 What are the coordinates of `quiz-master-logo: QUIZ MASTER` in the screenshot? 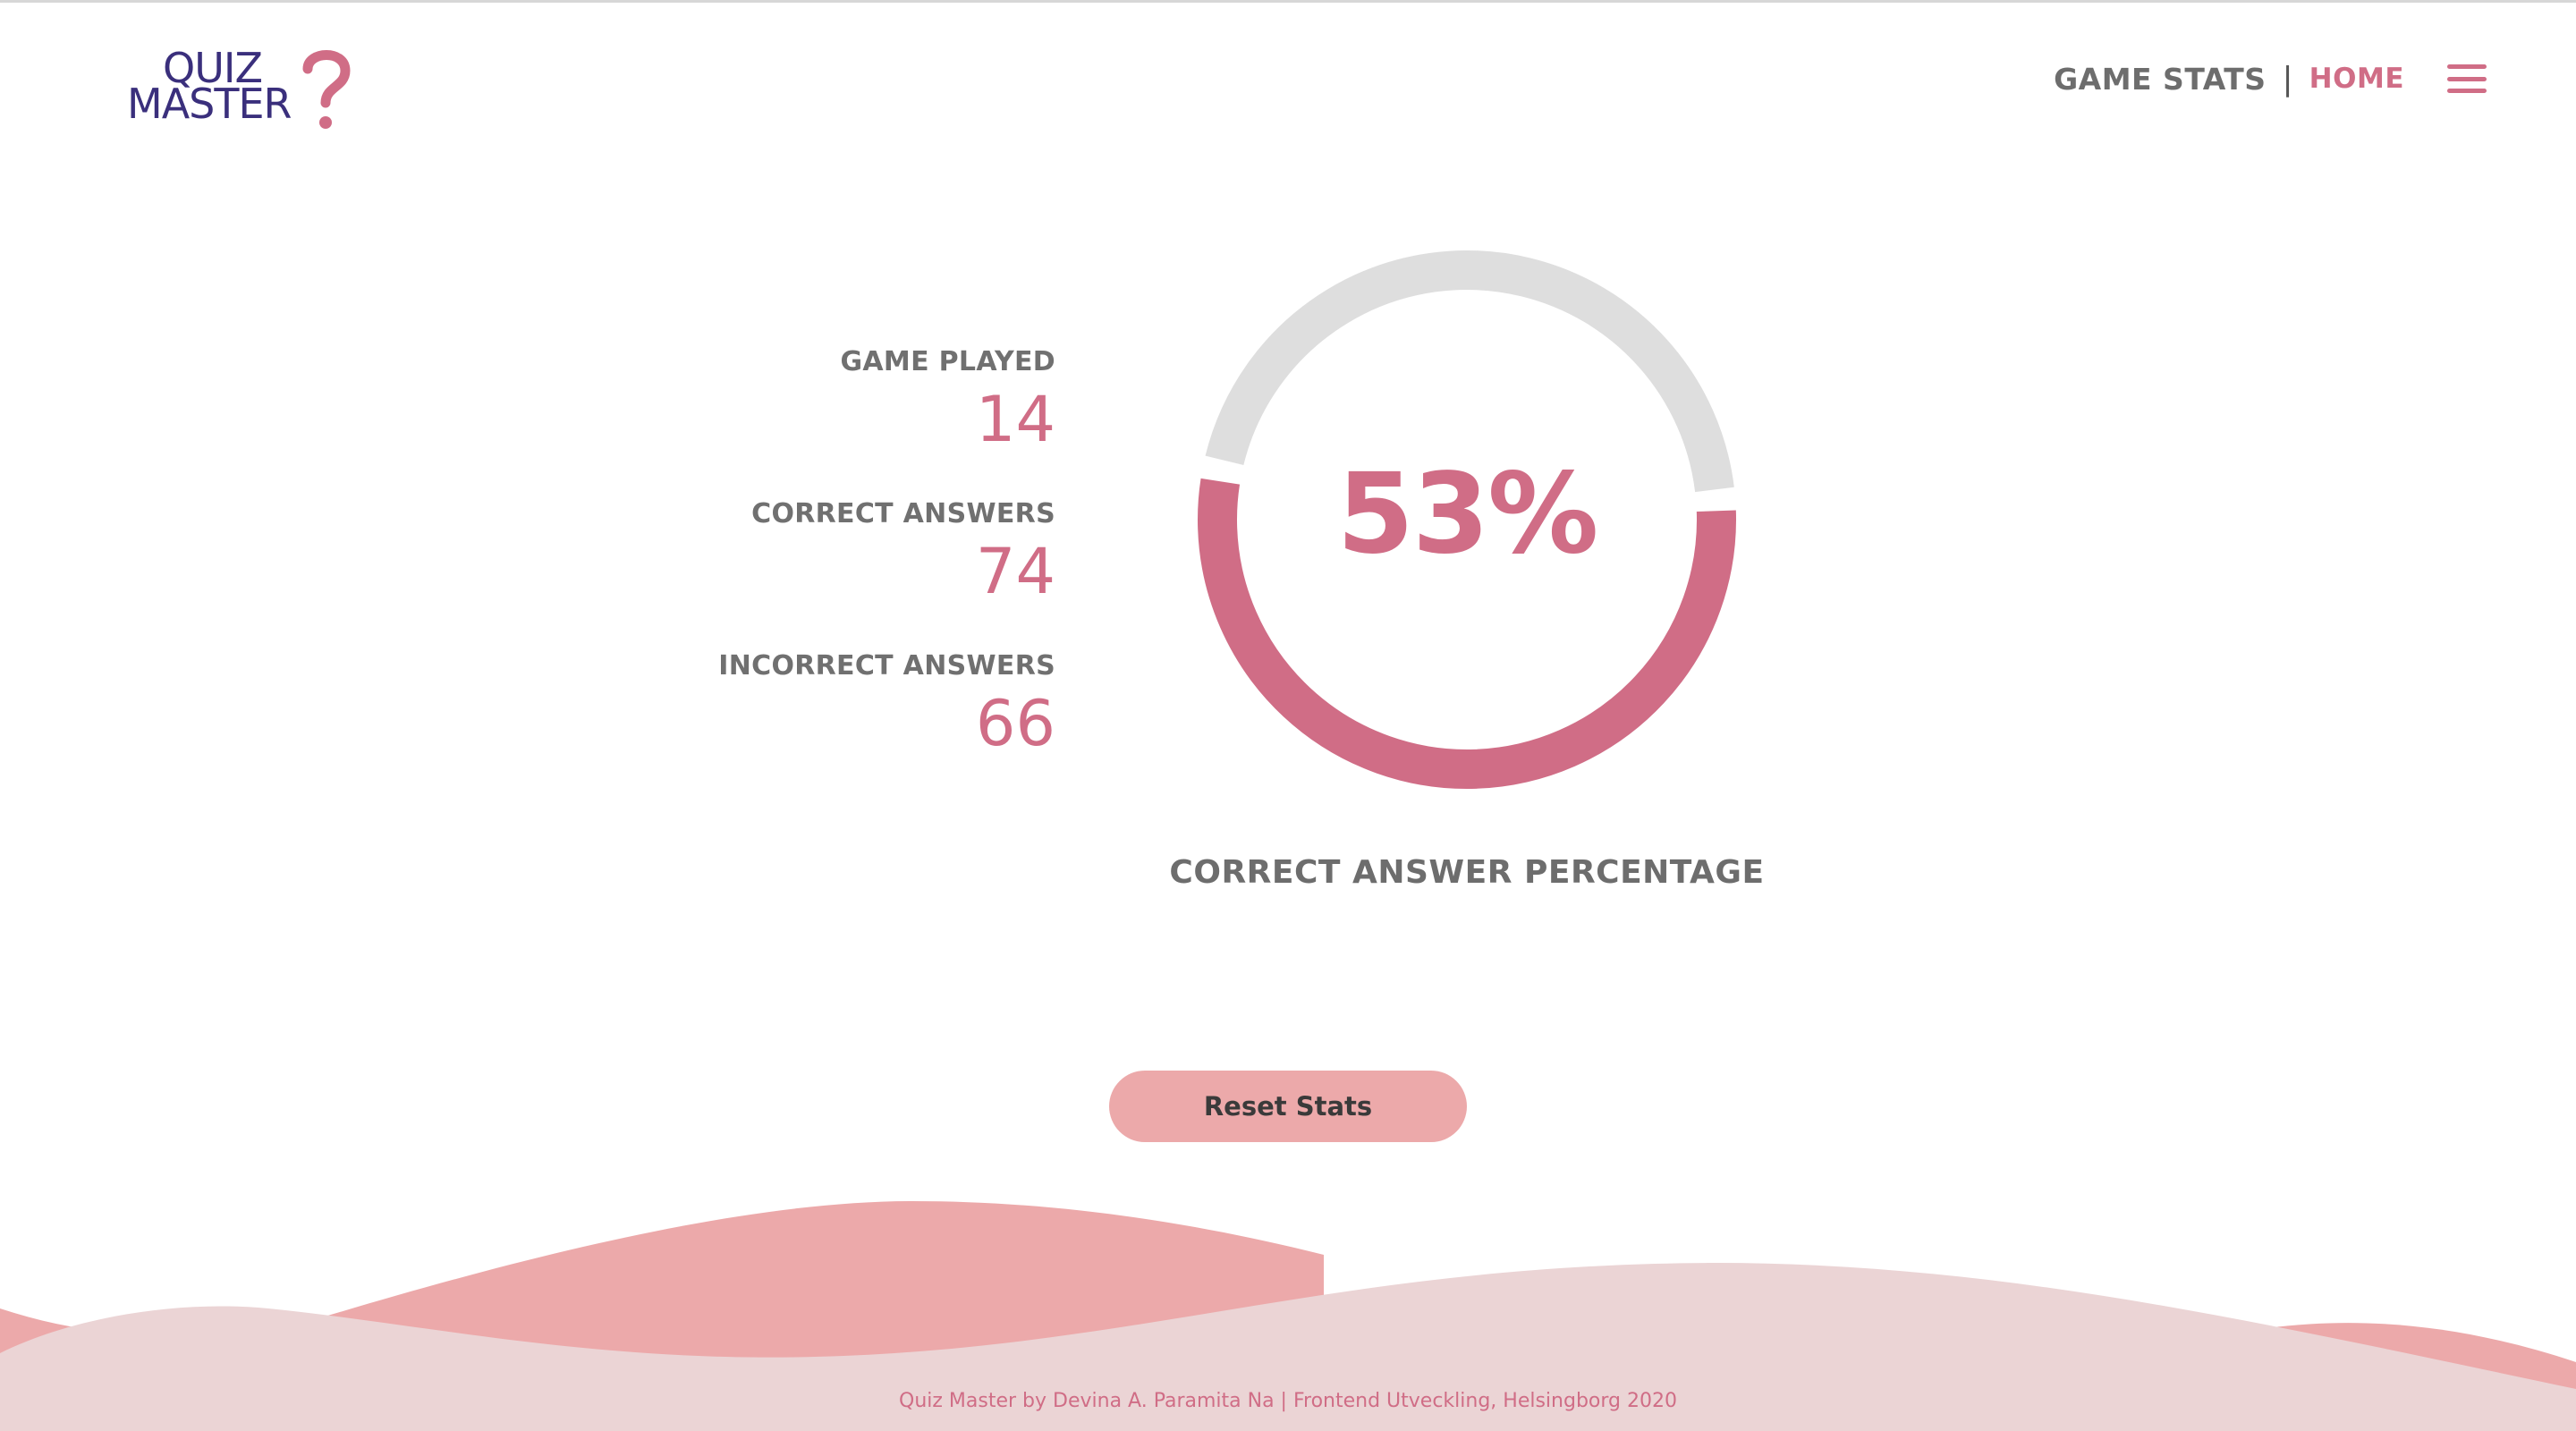 It's located at (239, 84).